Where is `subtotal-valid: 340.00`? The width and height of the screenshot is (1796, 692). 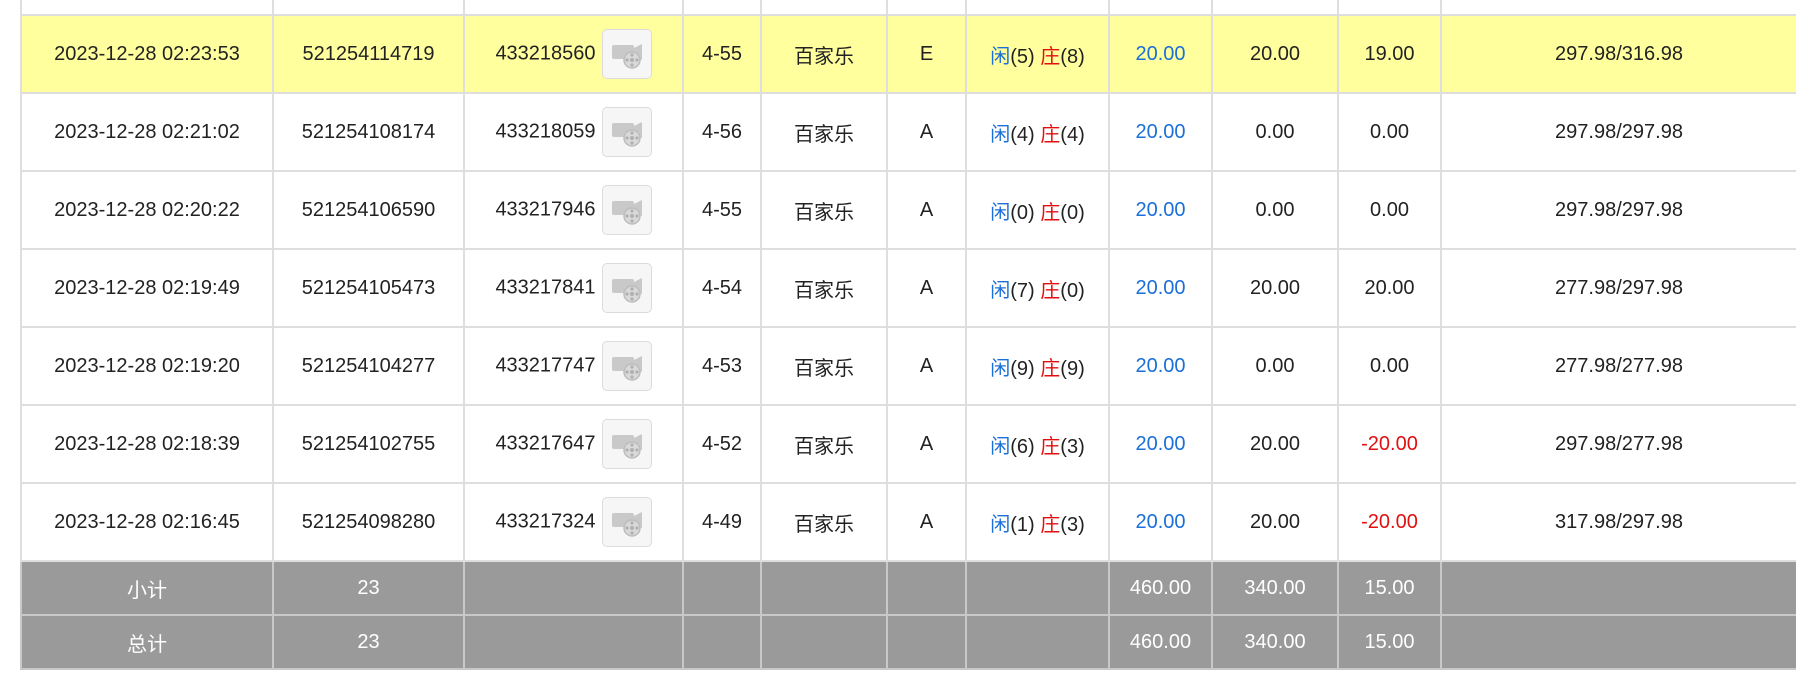
subtotal-valid: 340.00 is located at coordinates (1275, 588).